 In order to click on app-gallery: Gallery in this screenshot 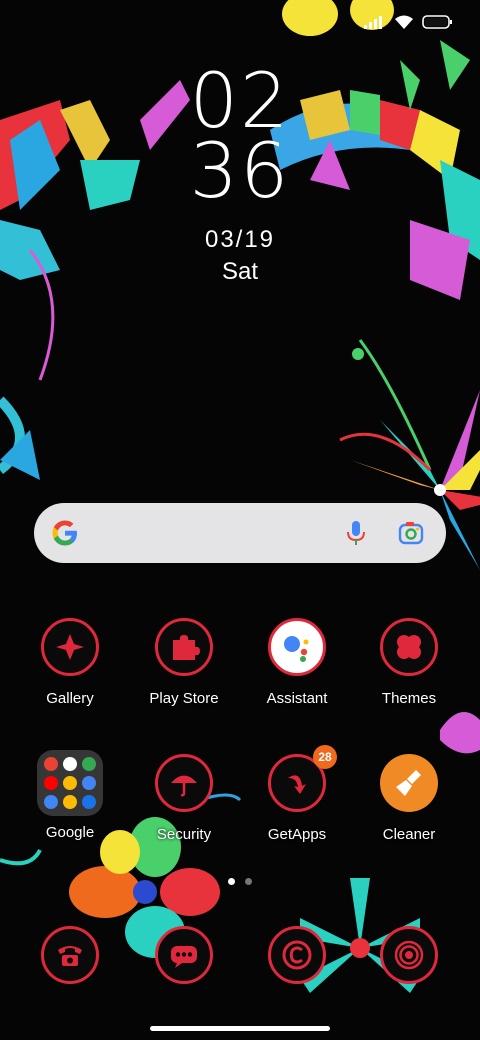, I will do `click(70, 662)`.